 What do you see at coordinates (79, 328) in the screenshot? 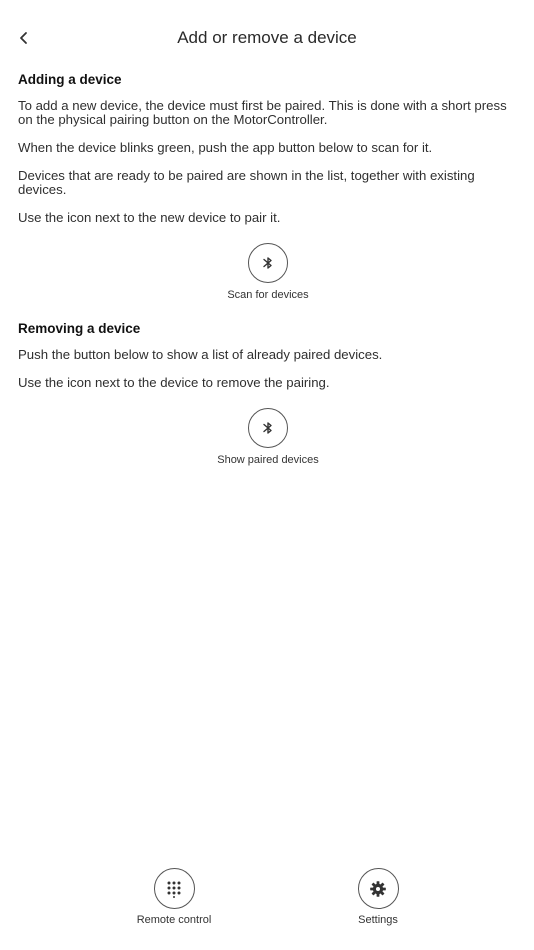
I see `removing-device-heading: Removing a device` at bounding box center [79, 328].